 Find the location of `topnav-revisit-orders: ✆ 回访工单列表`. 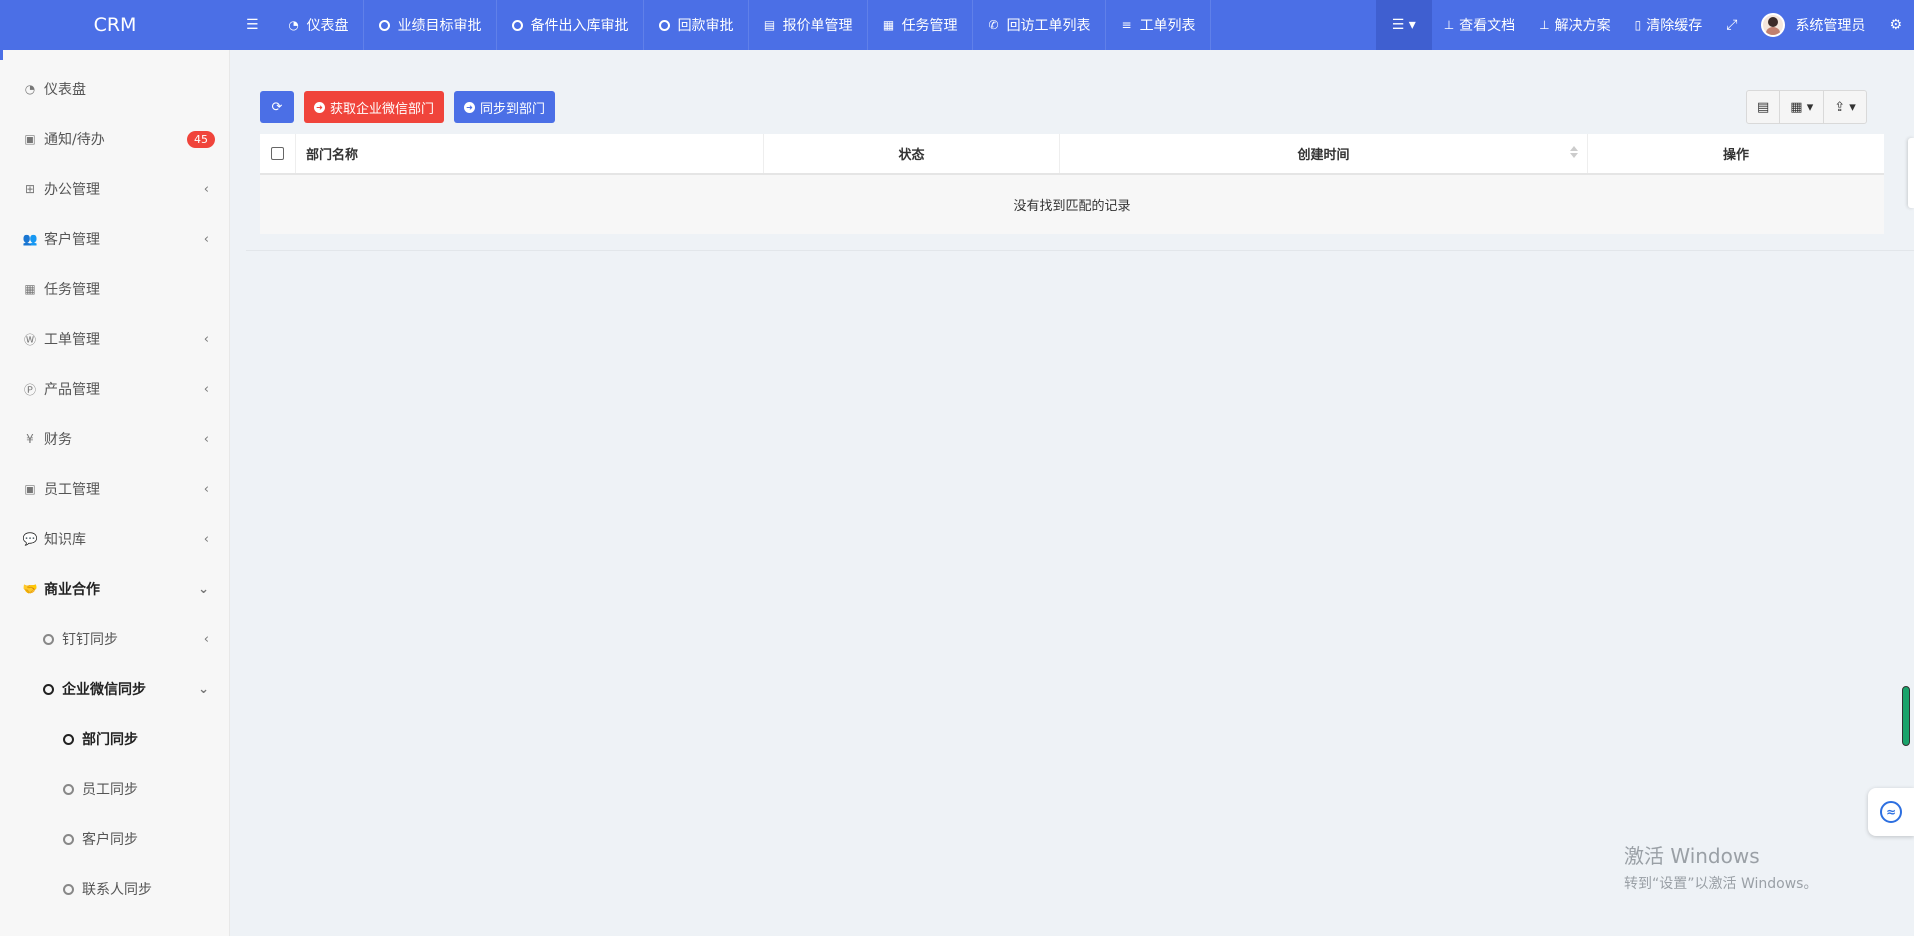

topnav-revisit-orders: ✆ 回访工单列表 is located at coordinates (1039, 25).